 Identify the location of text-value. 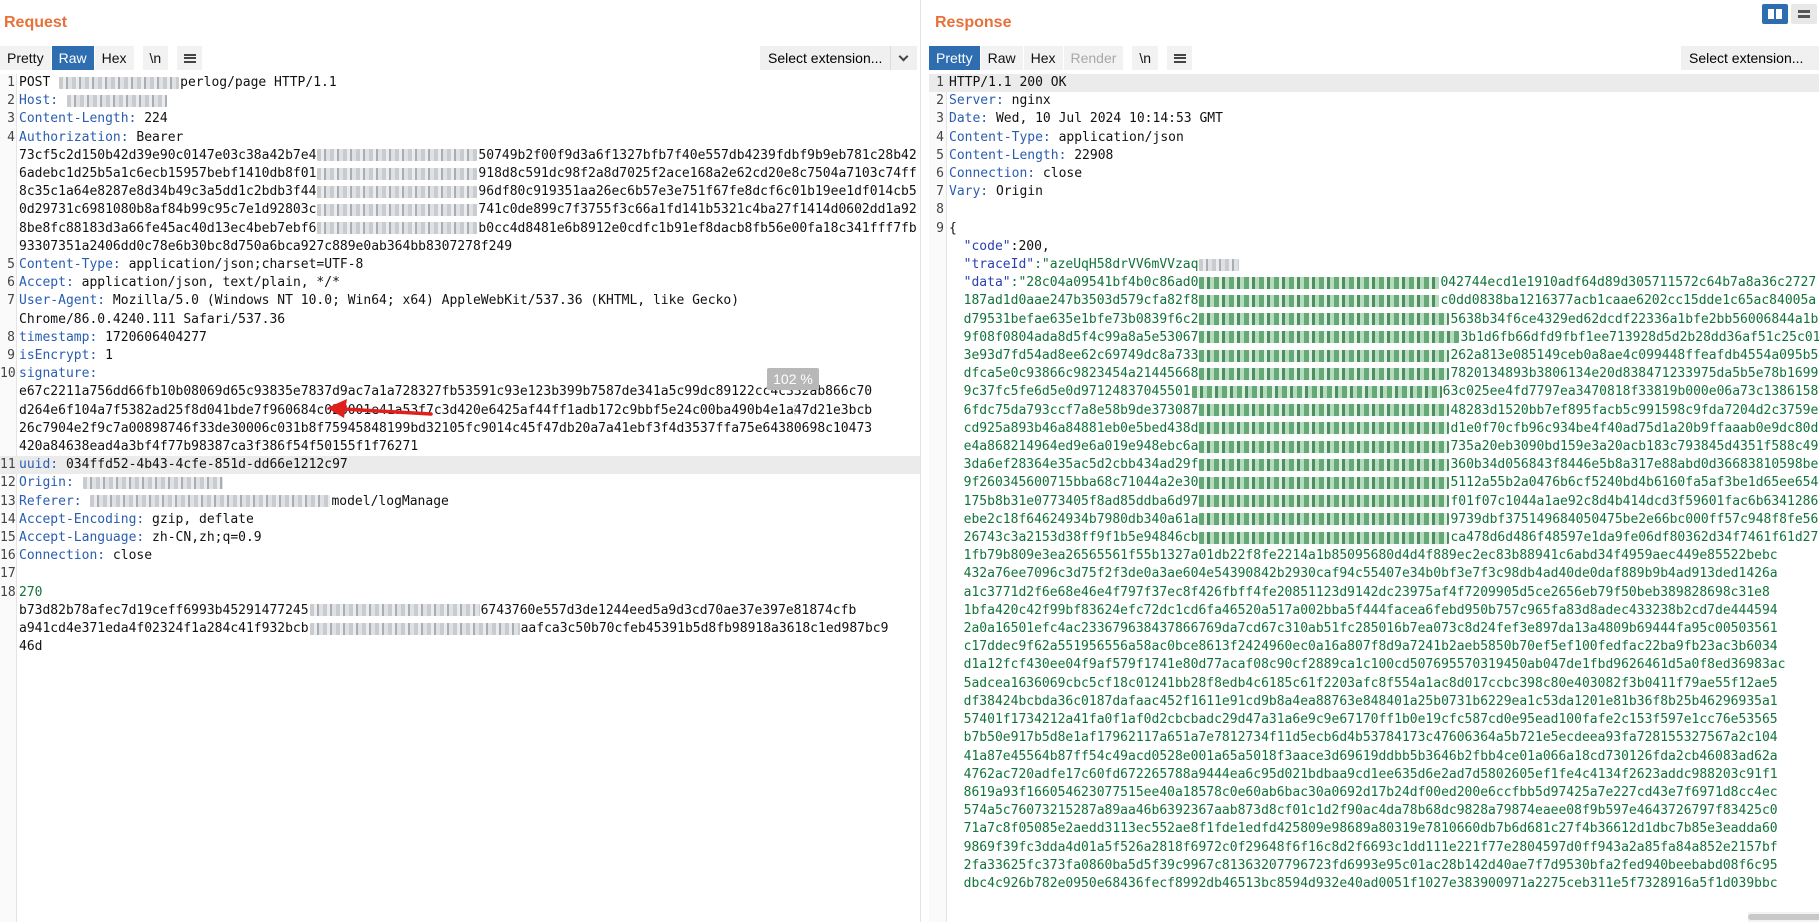
(78, 482).